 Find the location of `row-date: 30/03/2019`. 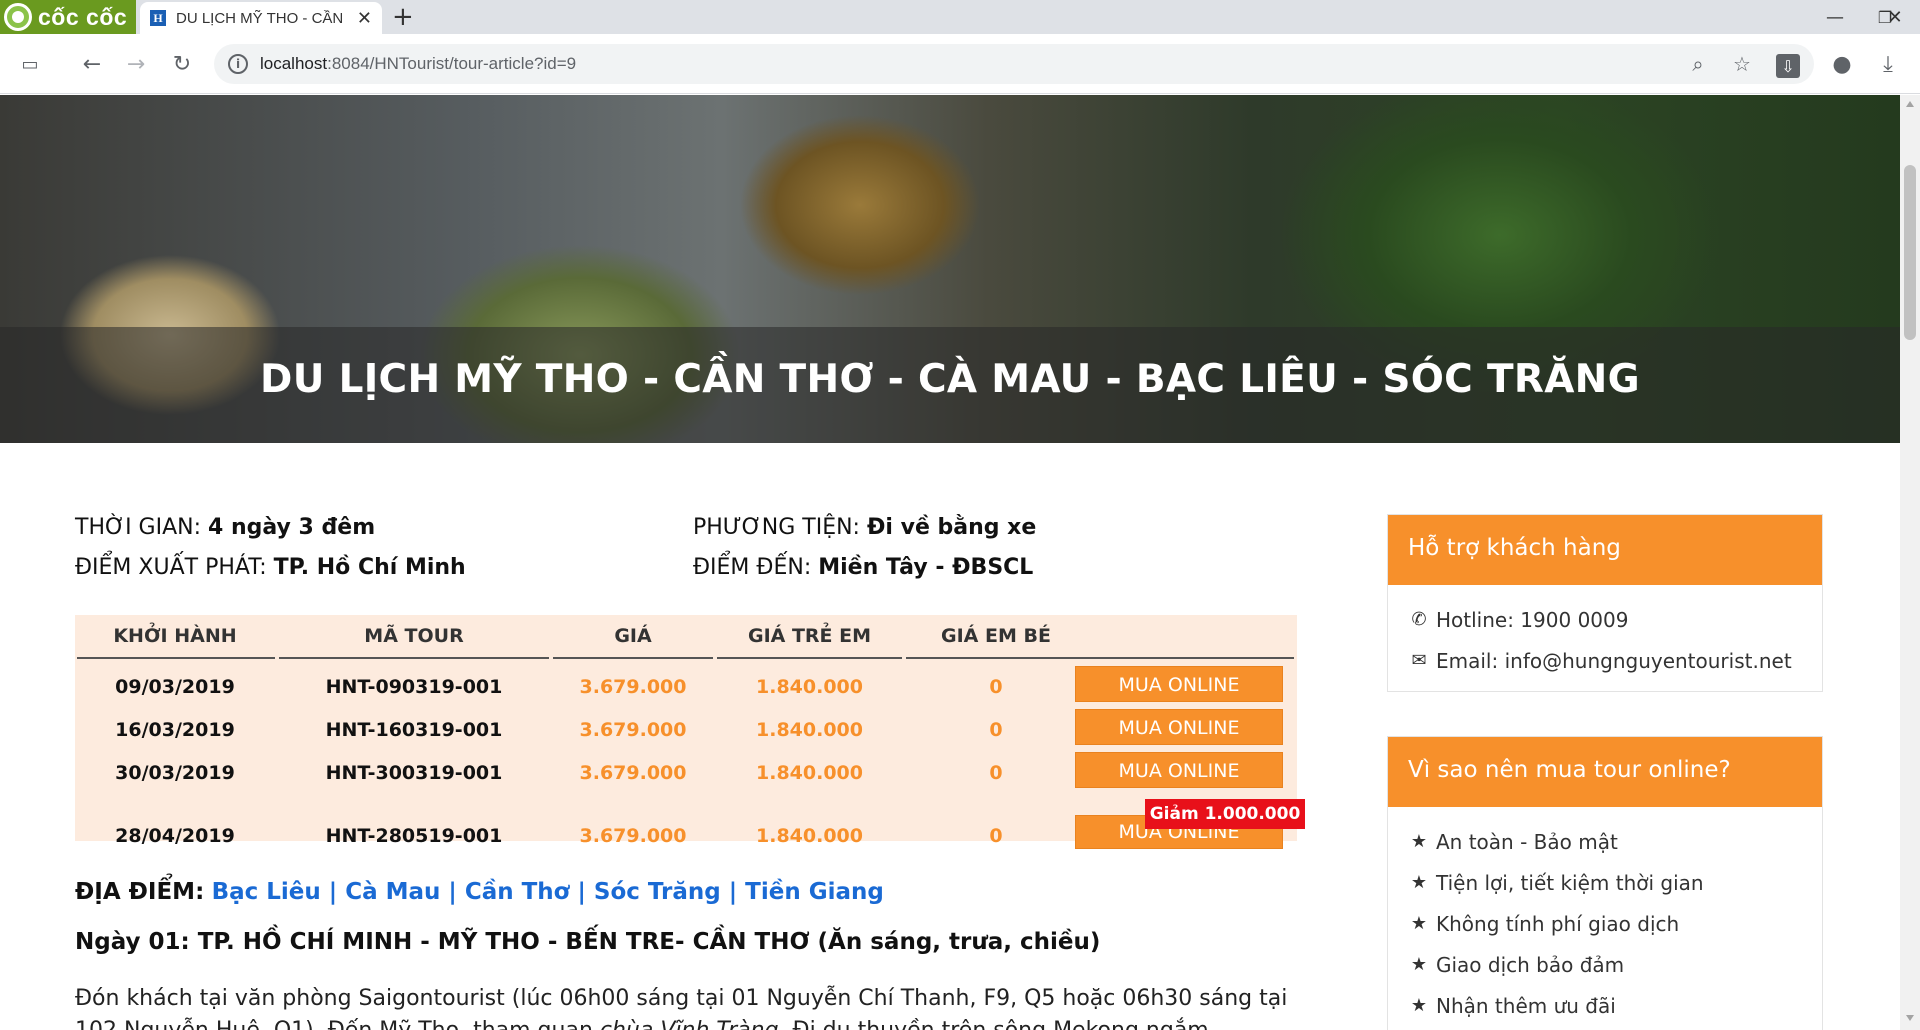

row-date: 30/03/2019 is located at coordinates (175, 773).